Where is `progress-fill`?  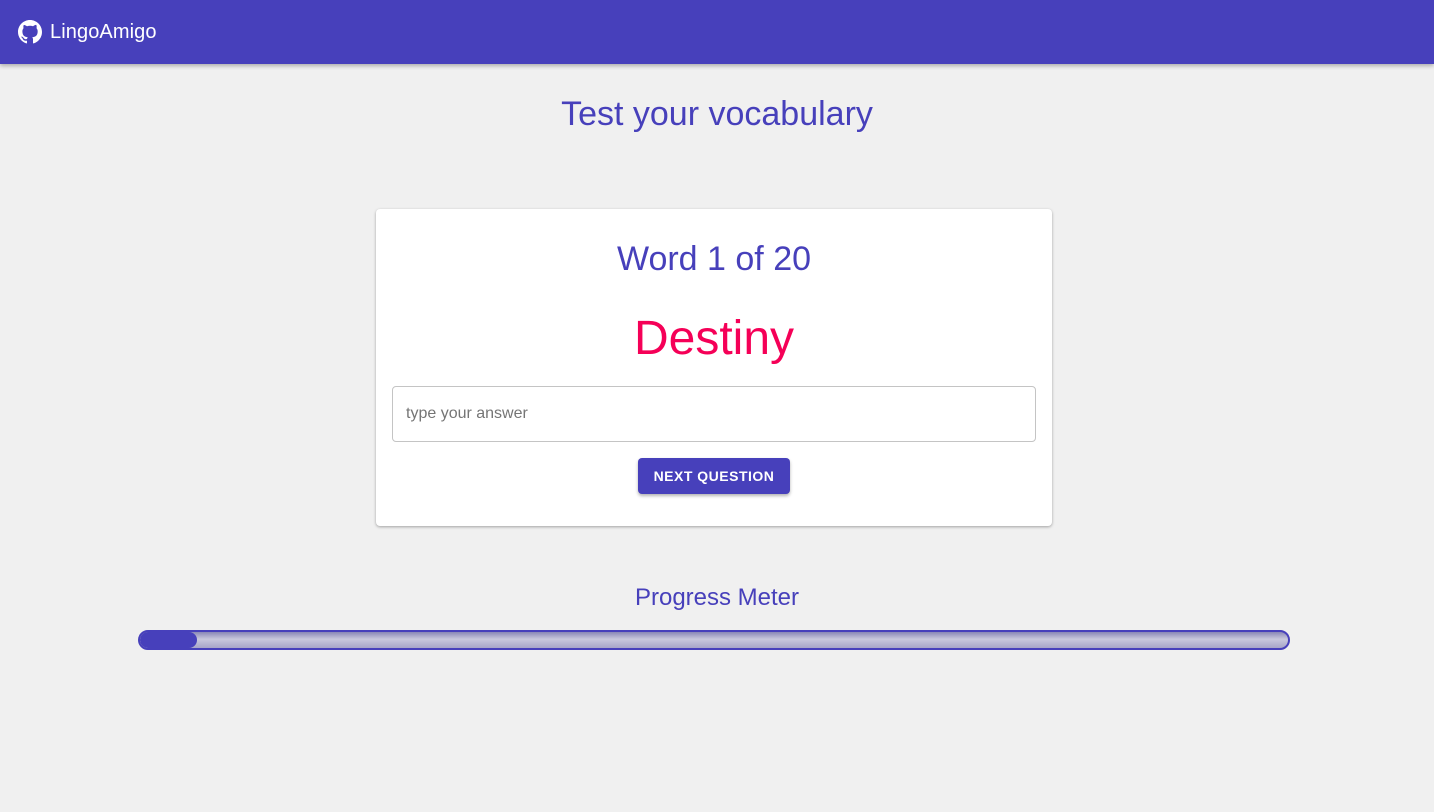
progress-fill is located at coordinates (169, 640).